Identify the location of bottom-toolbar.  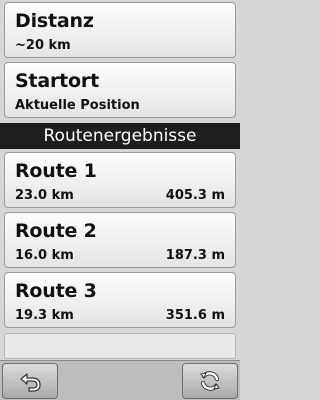
(120, 380).